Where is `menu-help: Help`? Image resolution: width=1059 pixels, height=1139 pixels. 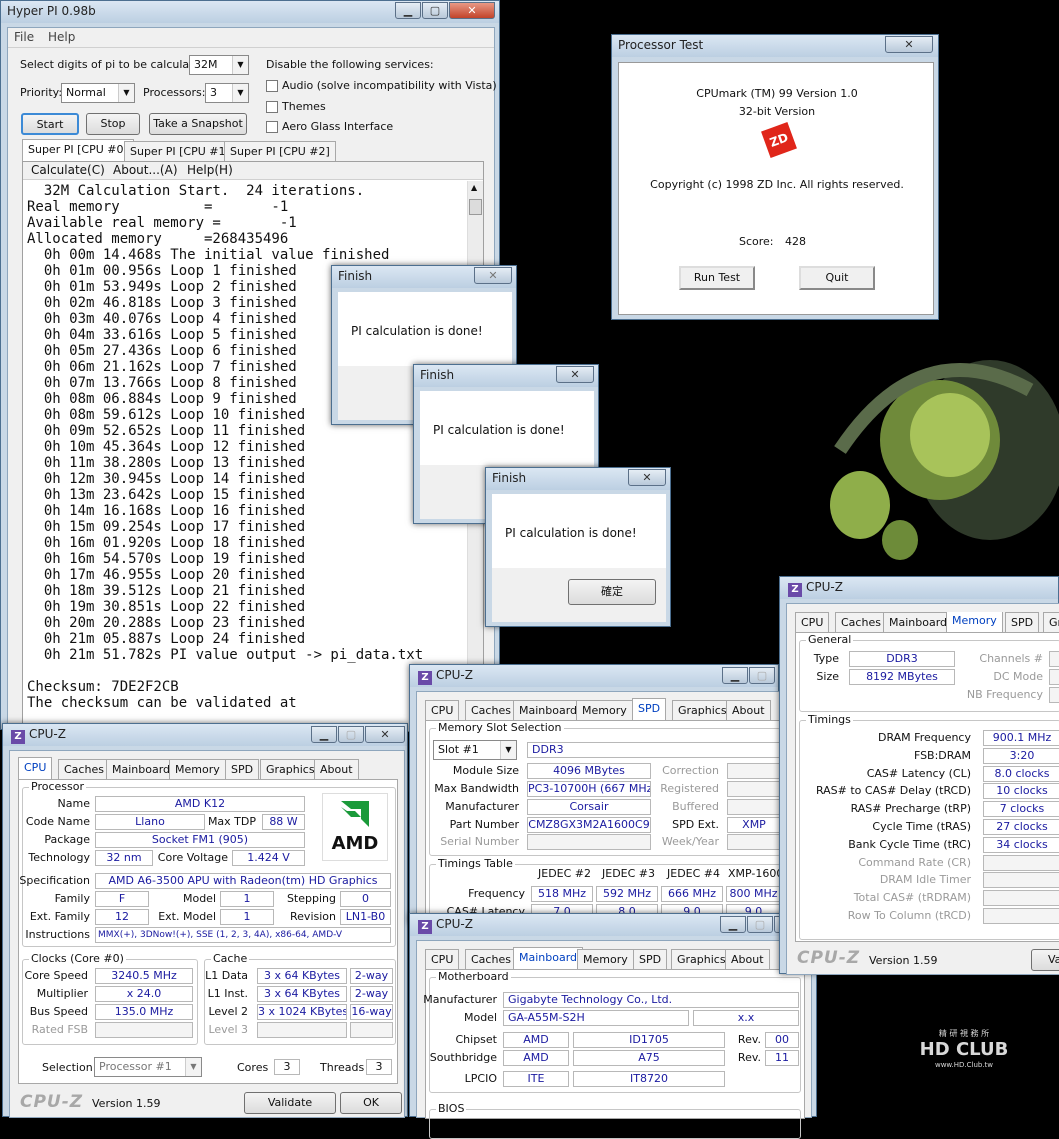 menu-help: Help is located at coordinates (61, 37).